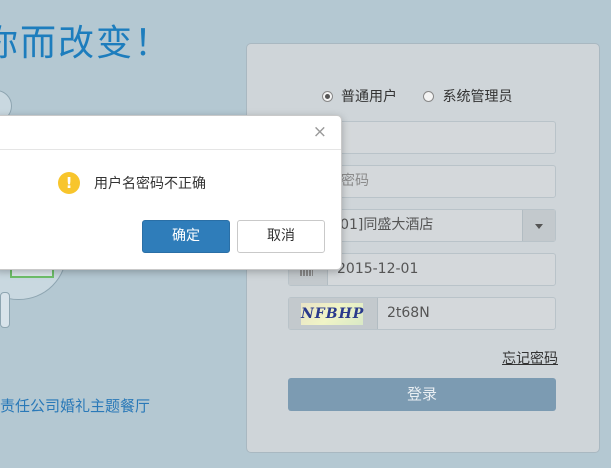 The height and width of the screenshot is (468, 611). I want to click on captcha-value: 2t68N, so click(408, 313).